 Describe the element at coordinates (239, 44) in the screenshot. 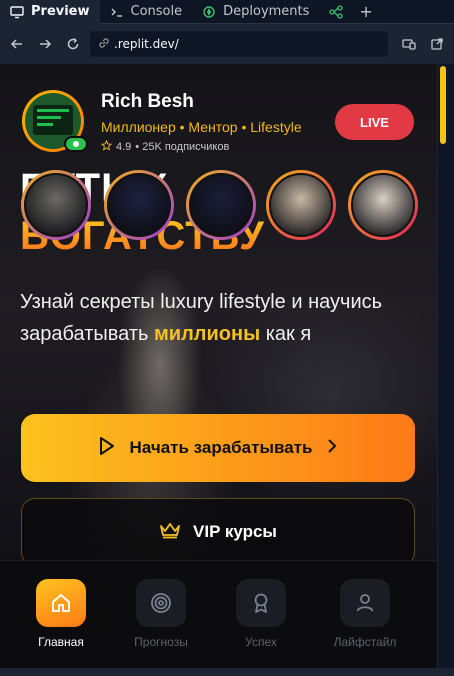

I see `url-field: .replit.dev/` at that location.